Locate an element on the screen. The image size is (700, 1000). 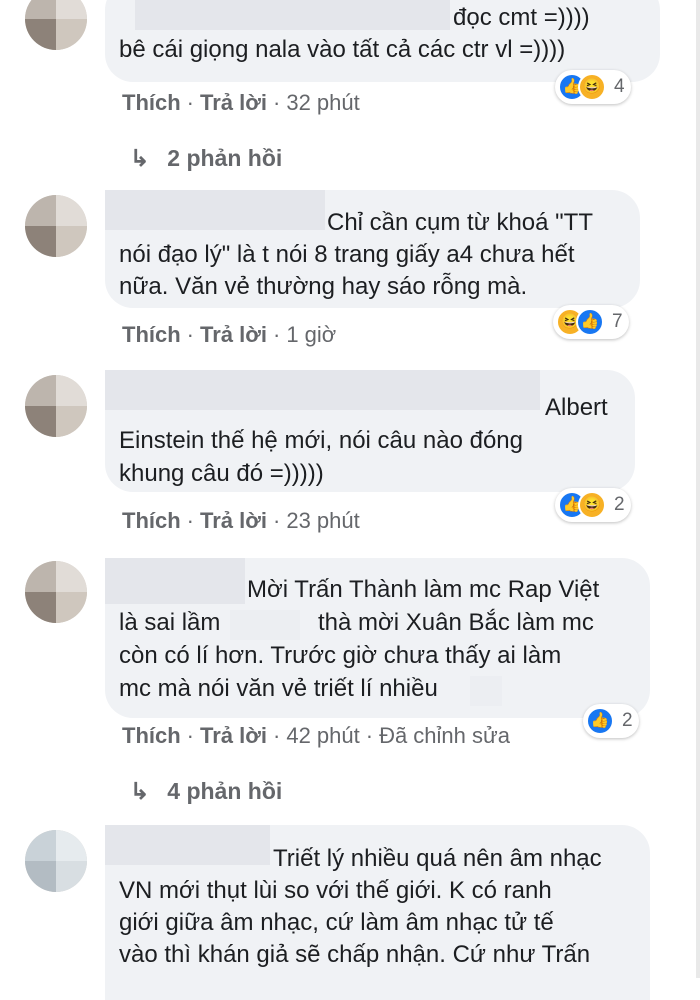
comment-text: Mời Trấn Thành làm mc Rap Việt is located at coordinates (423, 589).